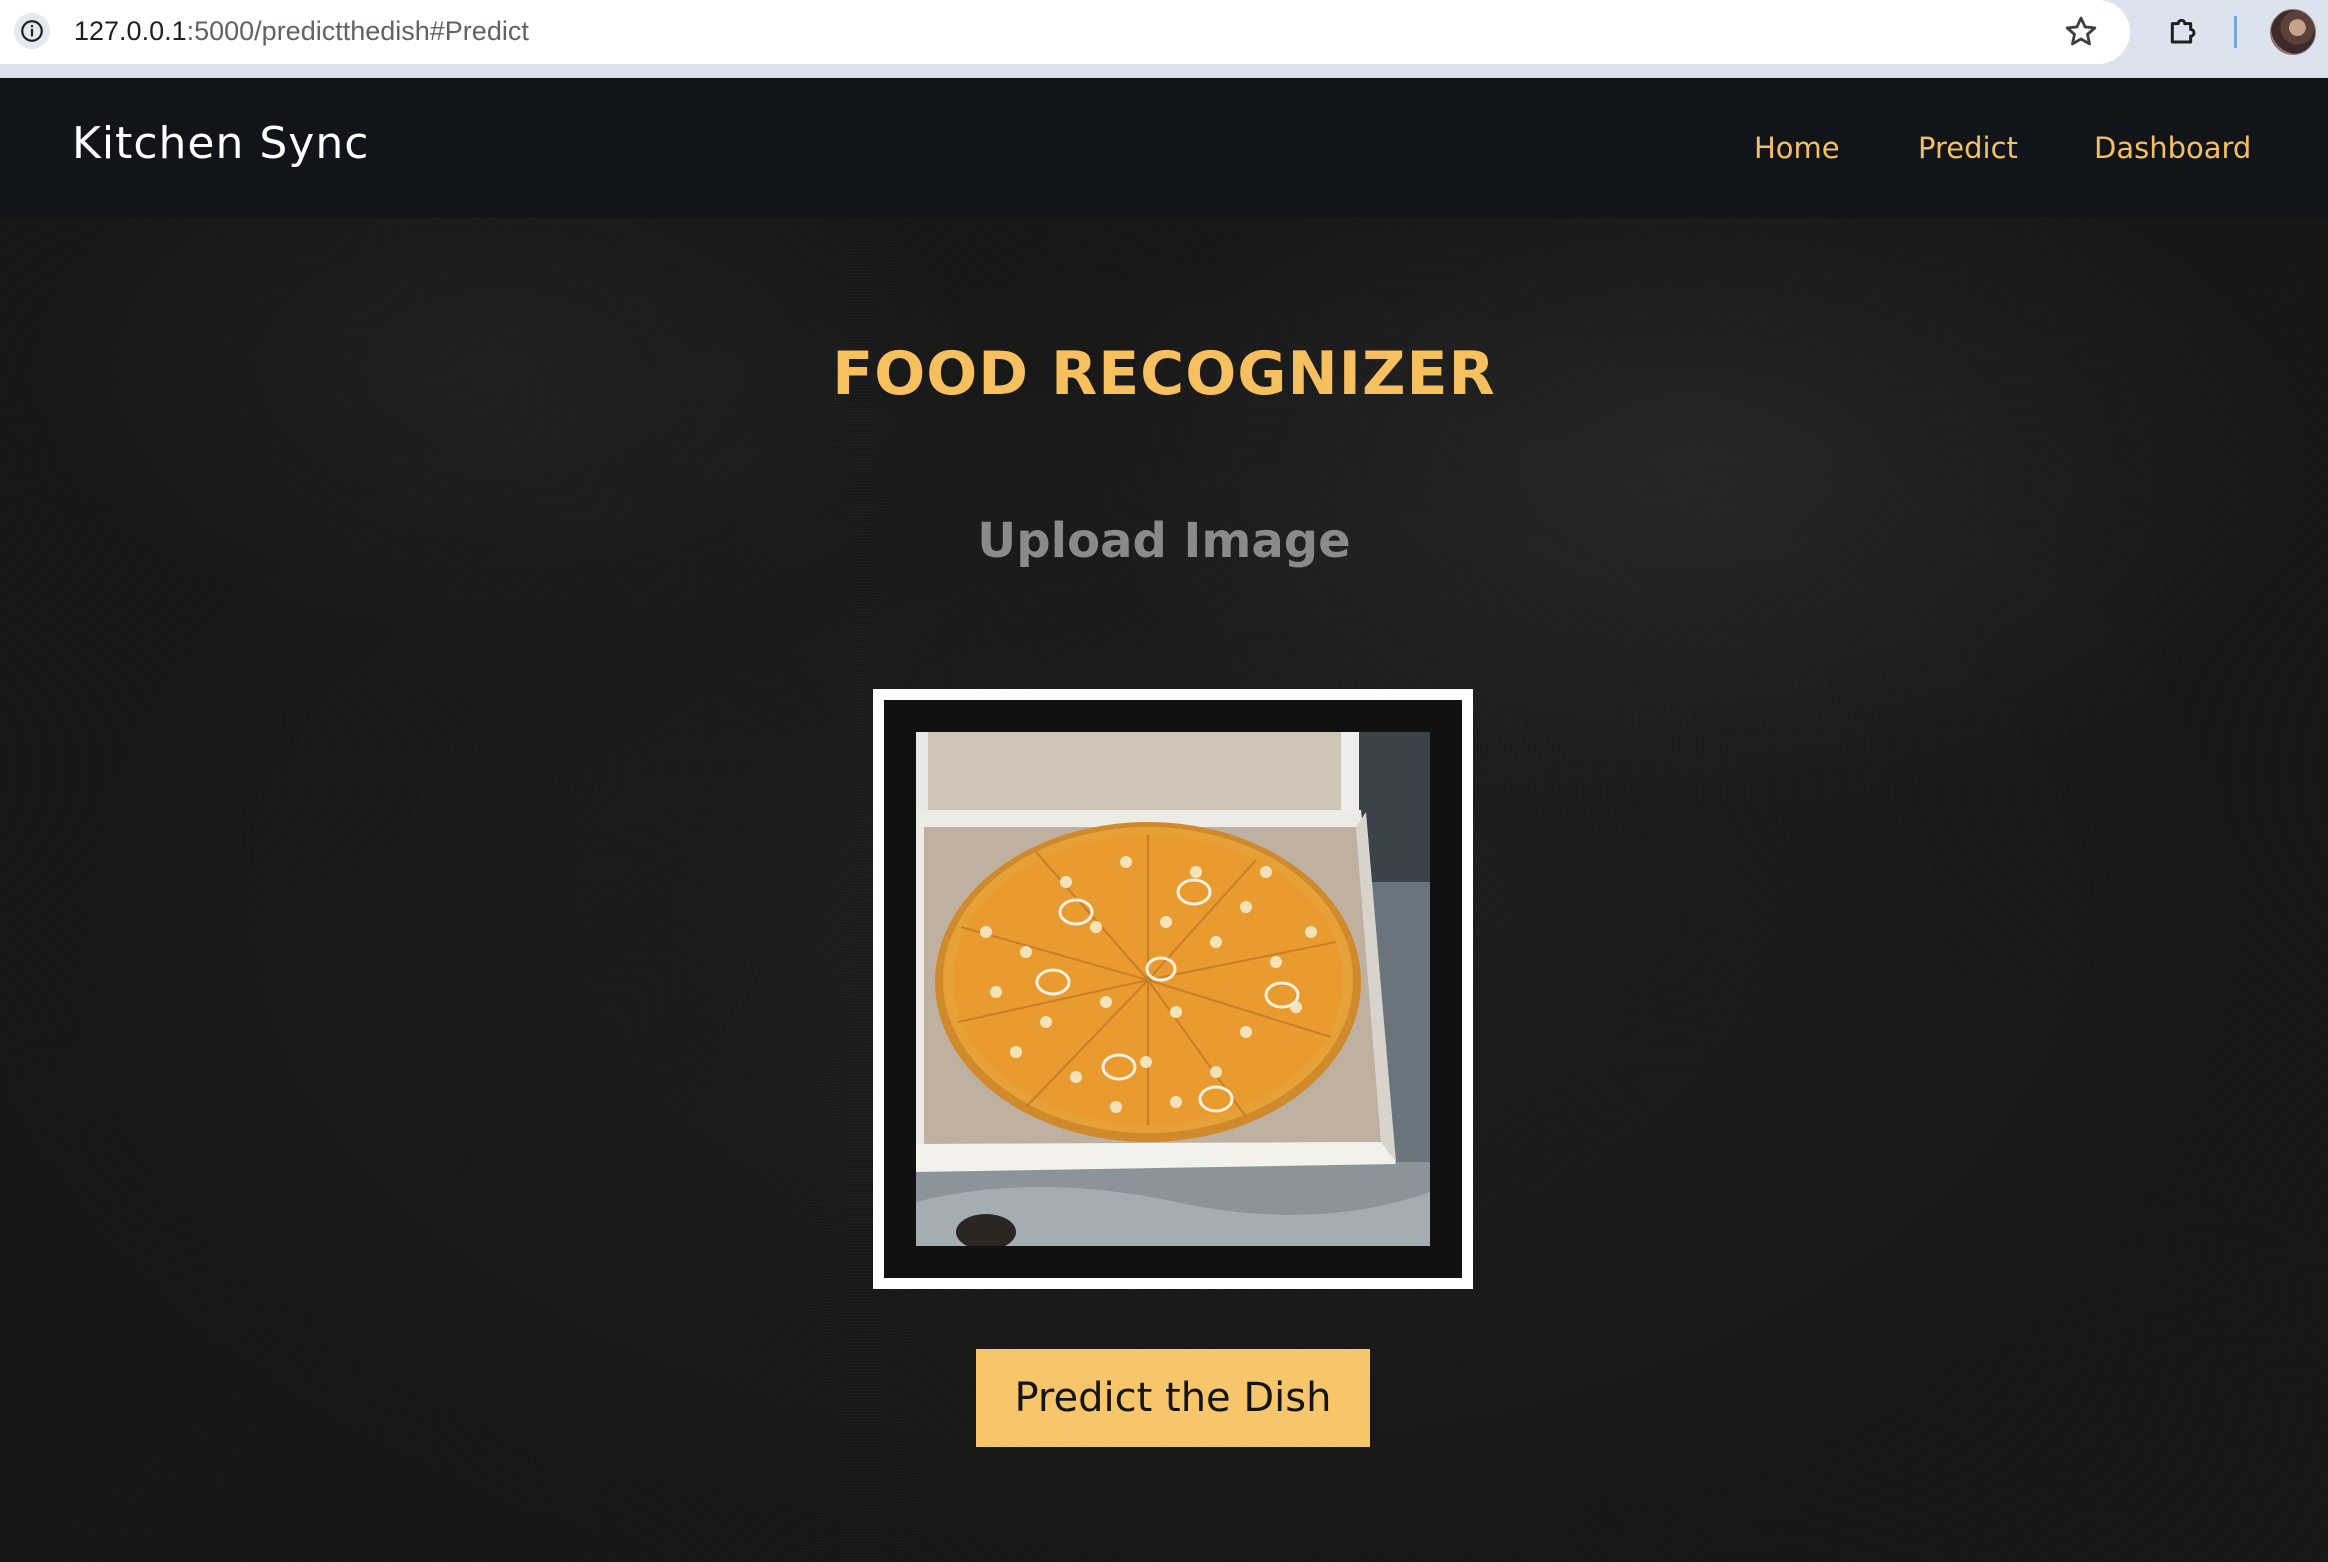  Describe the element at coordinates (32, 31) in the screenshot. I see `info-circle-icon` at that location.